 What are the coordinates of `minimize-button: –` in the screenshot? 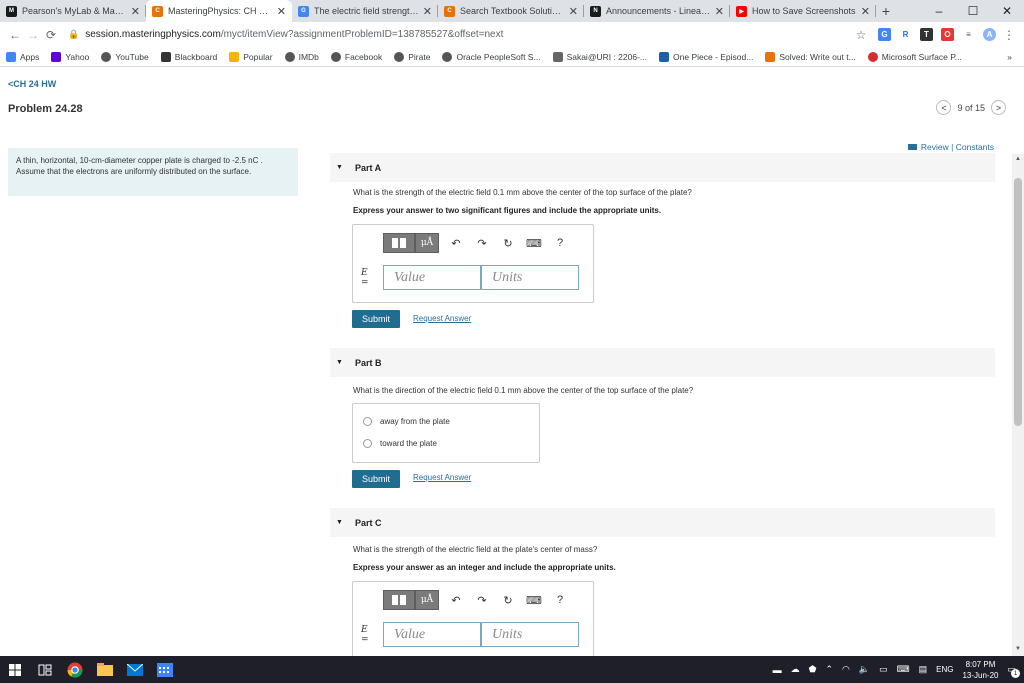 It's located at (939, 11).